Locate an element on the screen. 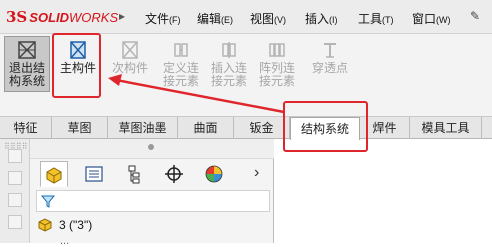  define-connection-button: 定义连接元素 is located at coordinates (181, 66).